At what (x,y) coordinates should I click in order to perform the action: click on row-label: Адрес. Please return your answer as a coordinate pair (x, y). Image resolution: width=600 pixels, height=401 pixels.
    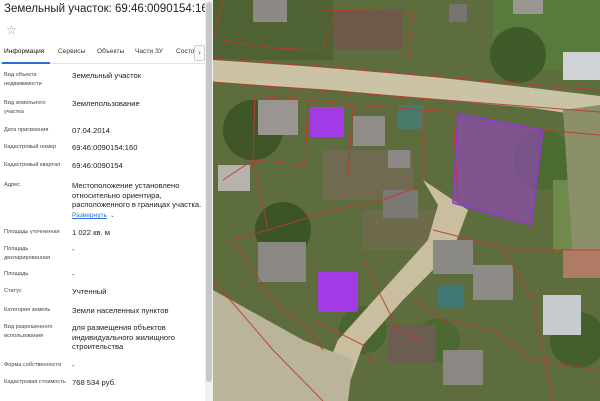
    Looking at the image, I should click on (12, 185).